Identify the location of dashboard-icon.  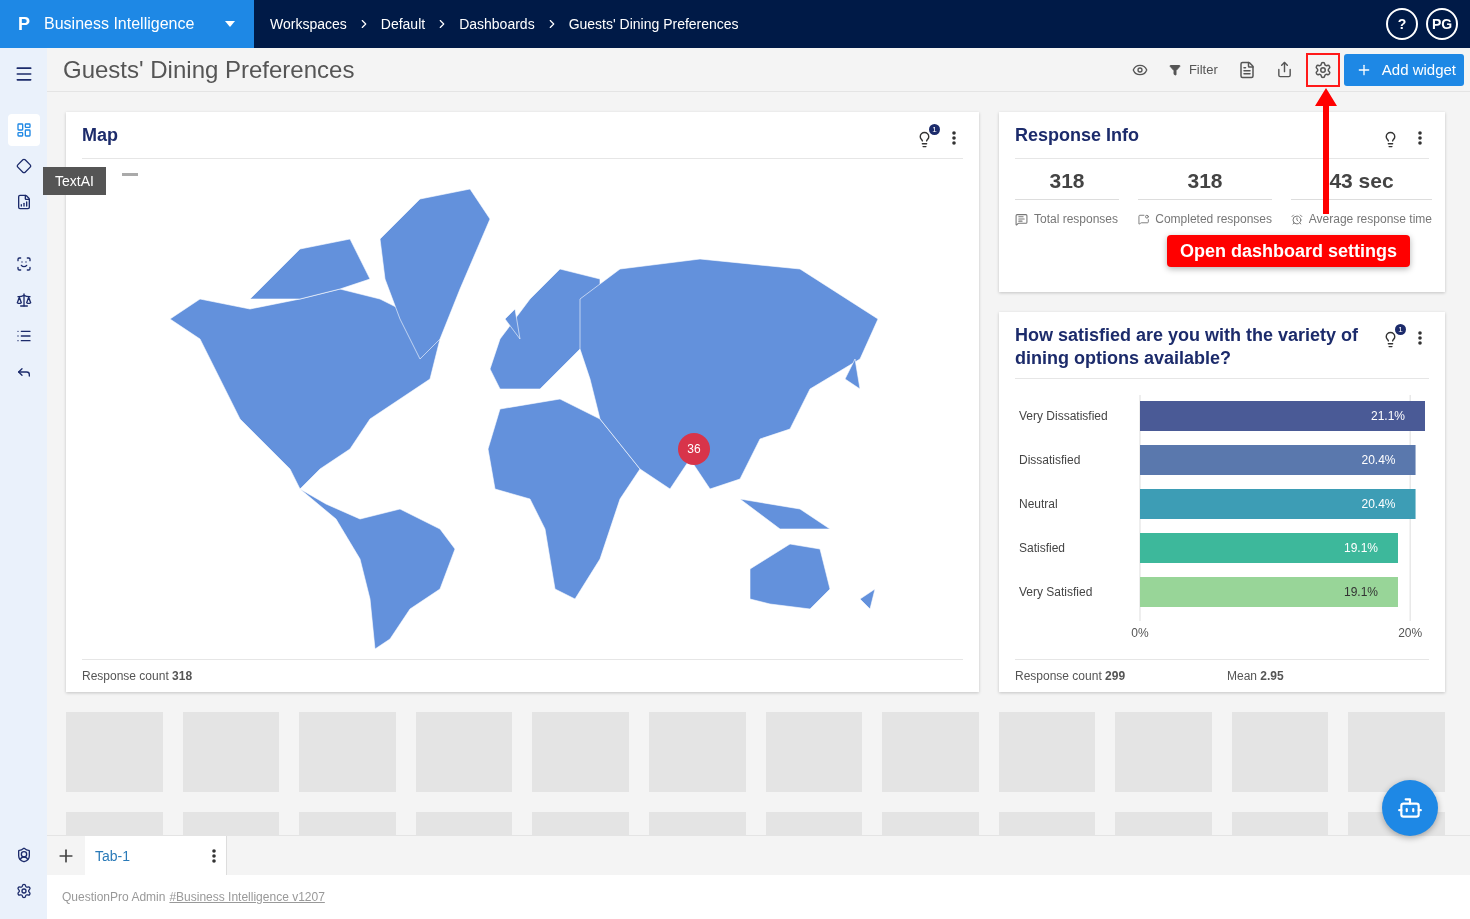
(23, 130).